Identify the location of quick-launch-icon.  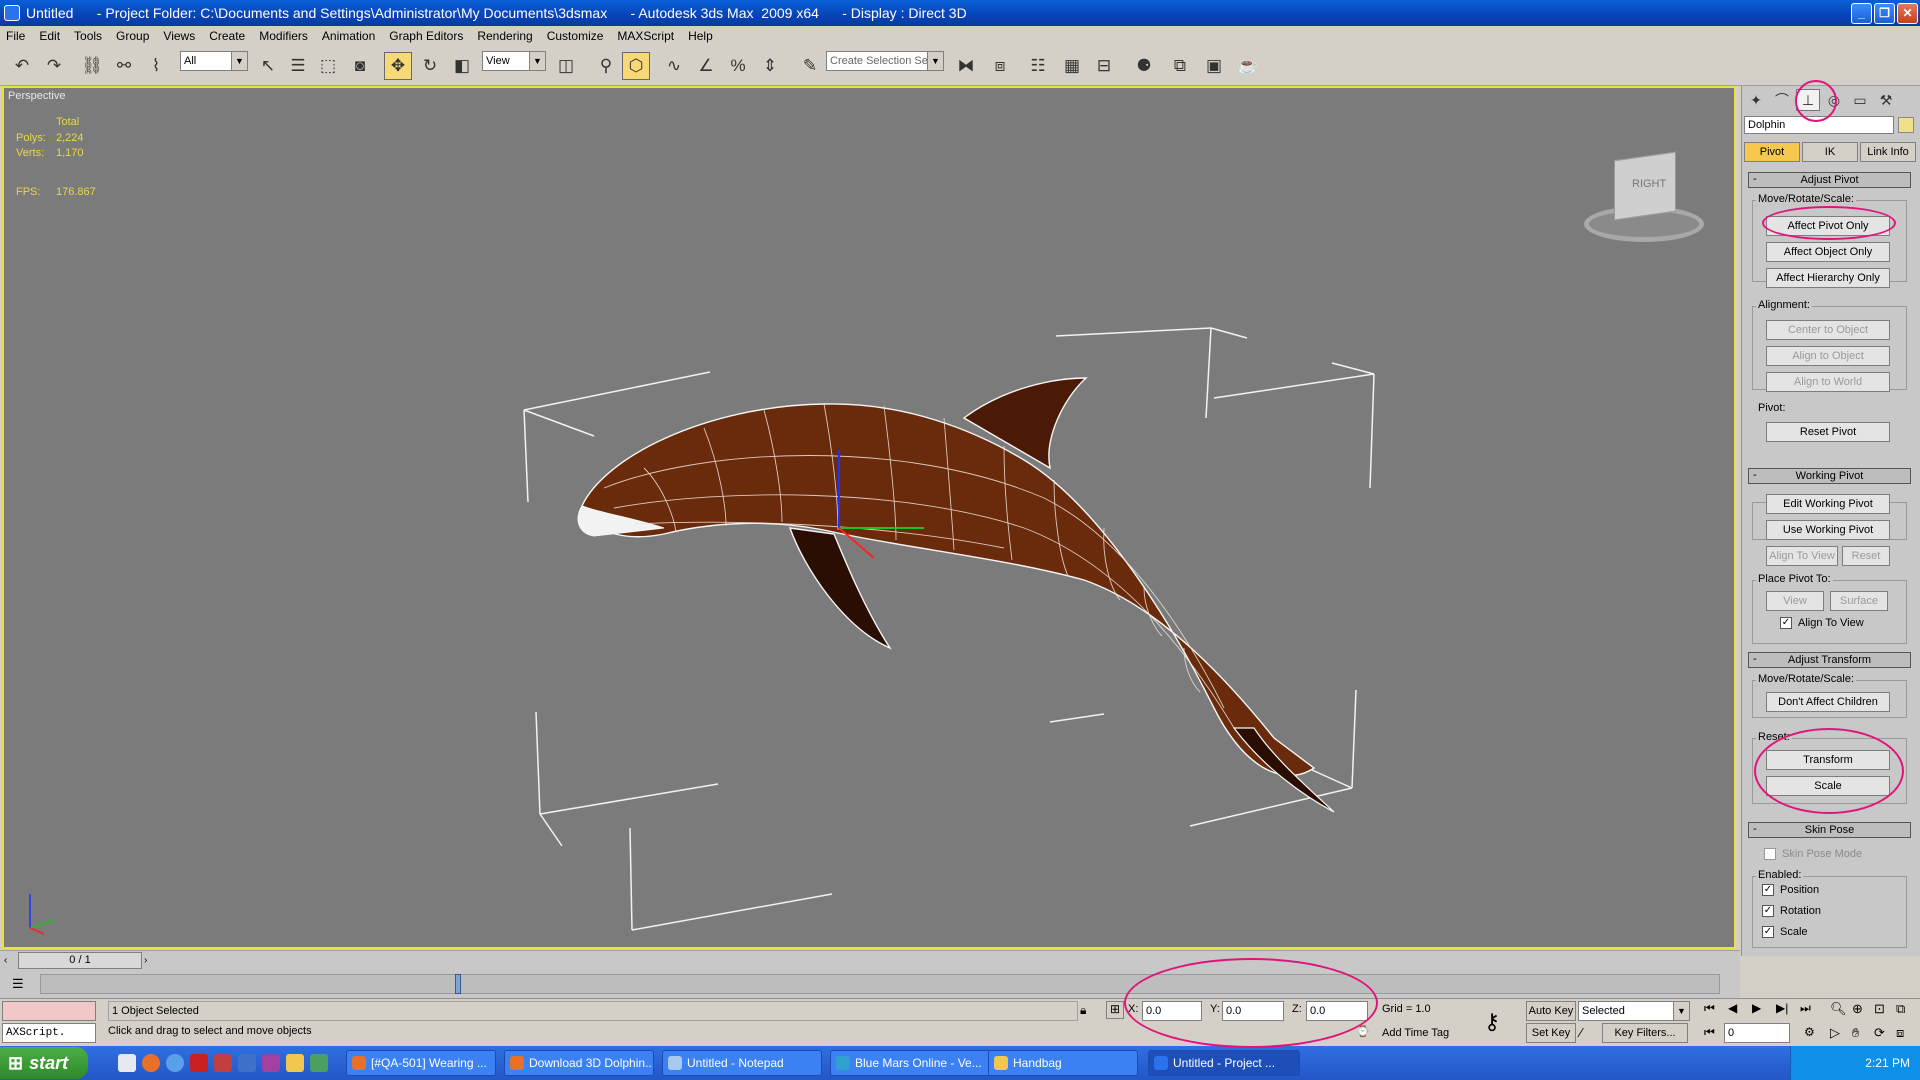
(127, 1063).